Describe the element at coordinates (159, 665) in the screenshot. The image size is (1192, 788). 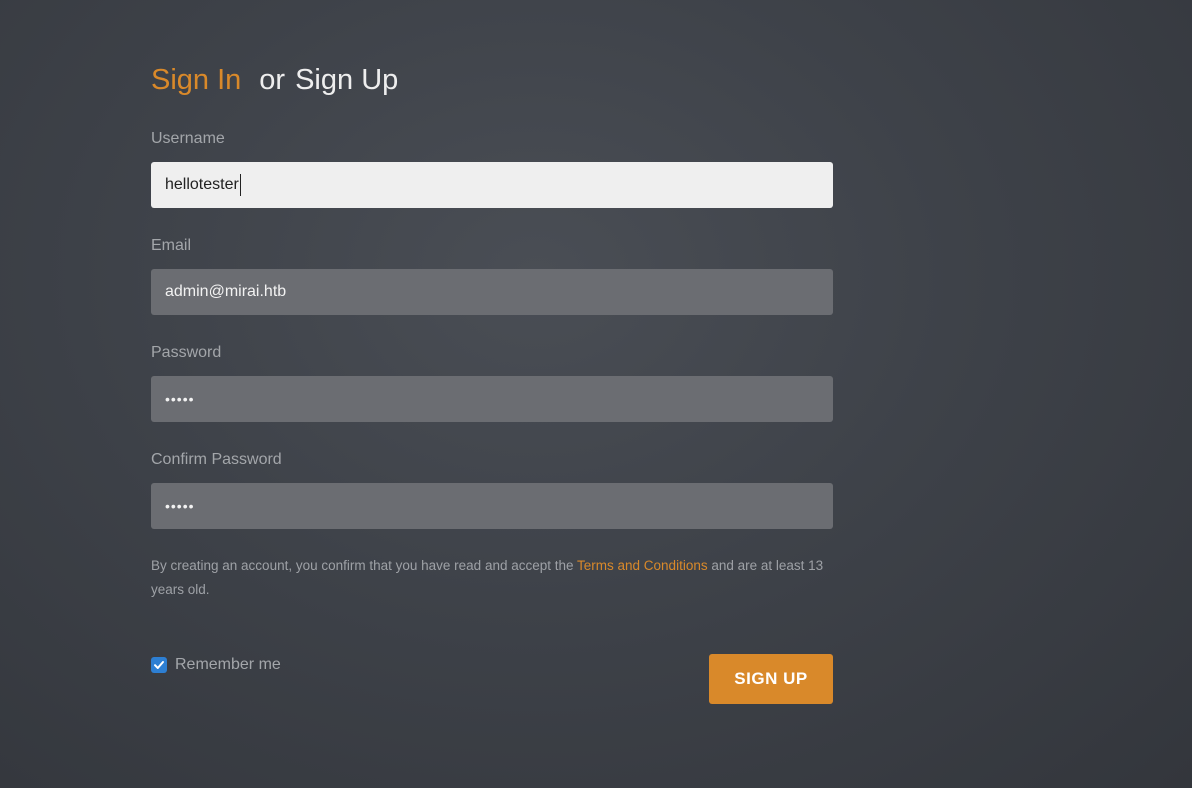
I see `checkmark-icon` at that location.